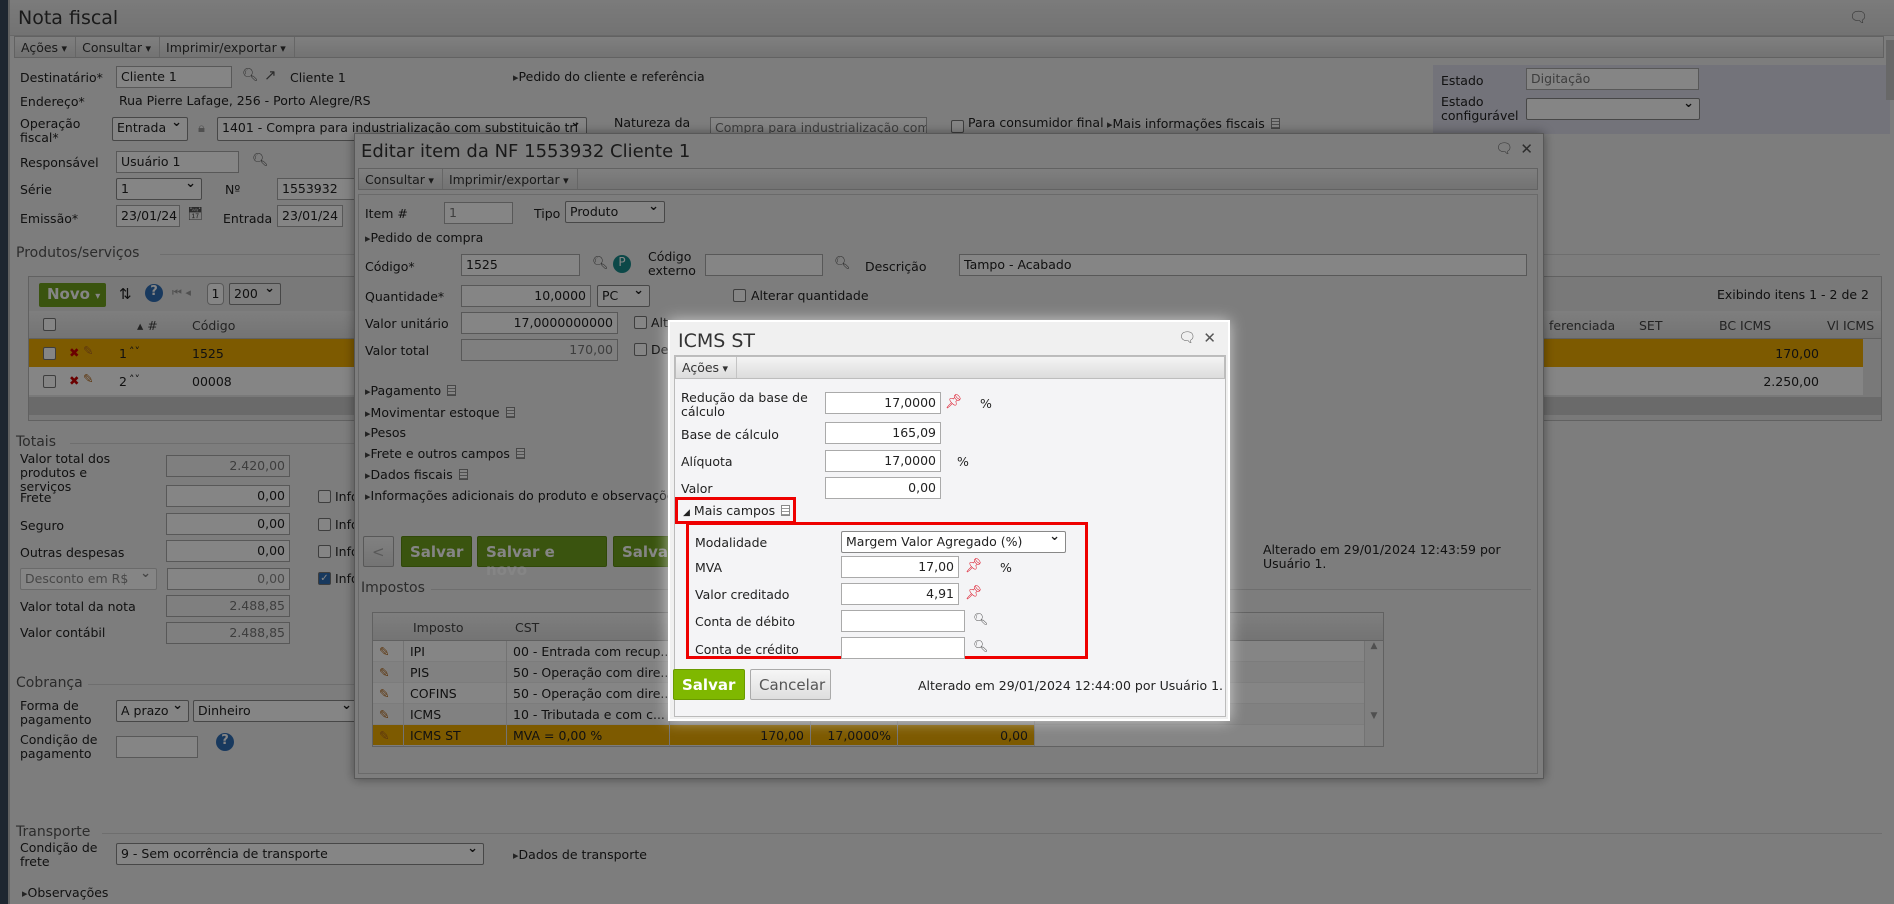  I want to click on icms-toolbar: Ações, so click(950, 367).